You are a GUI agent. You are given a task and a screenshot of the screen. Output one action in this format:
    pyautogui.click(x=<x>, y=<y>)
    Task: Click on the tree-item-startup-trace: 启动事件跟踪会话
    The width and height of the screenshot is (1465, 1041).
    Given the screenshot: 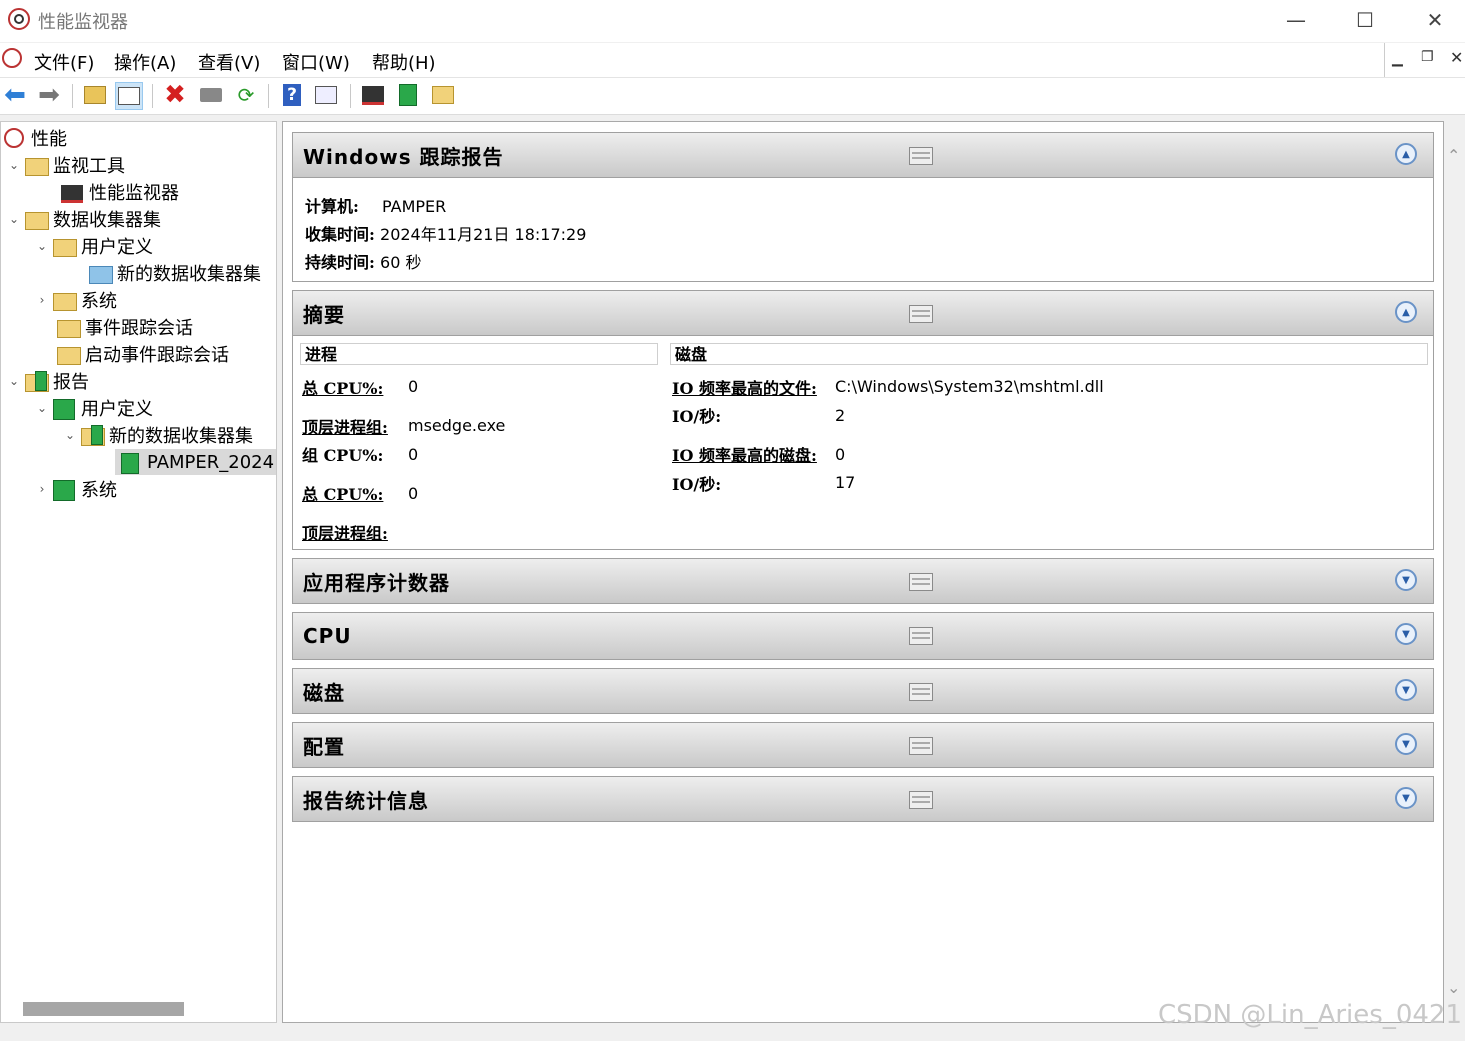 What is the action you would take?
    pyautogui.click(x=143, y=354)
    